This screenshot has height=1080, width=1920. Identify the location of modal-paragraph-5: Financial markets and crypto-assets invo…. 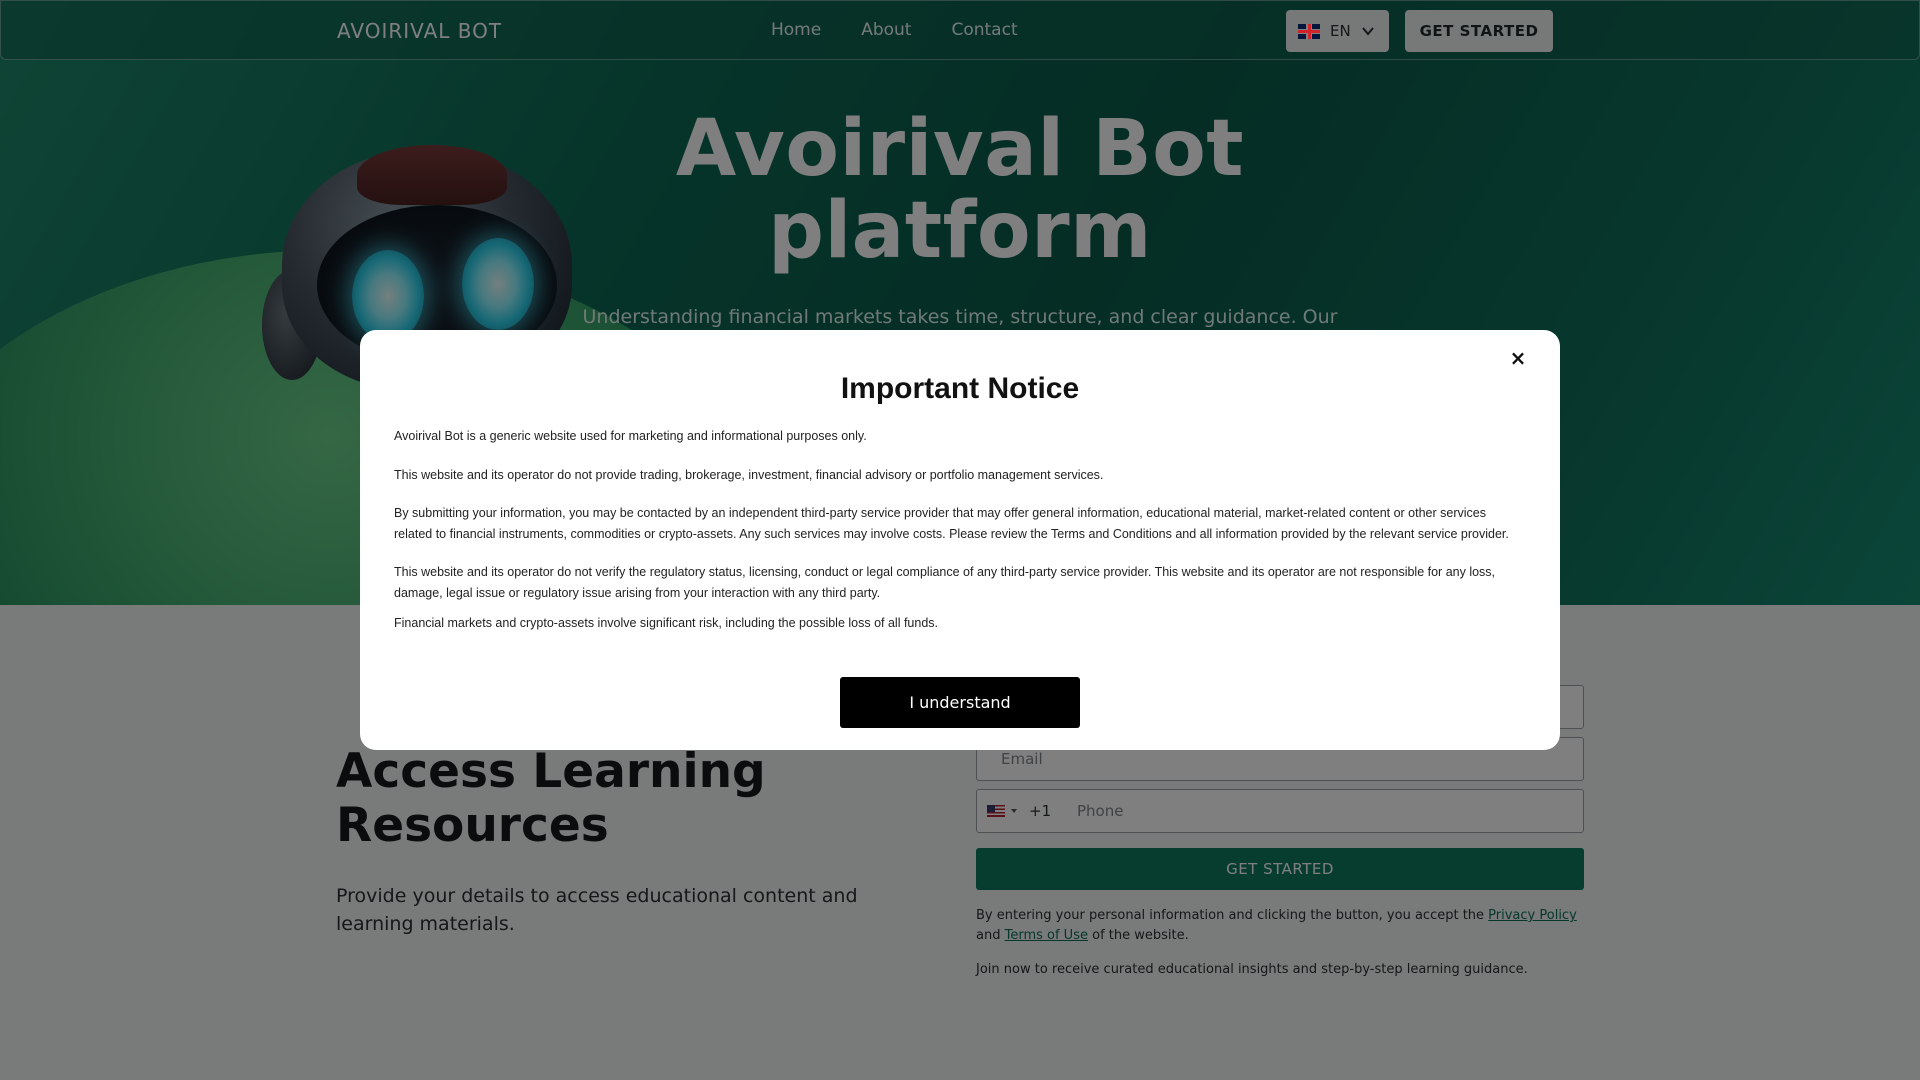
(666, 623).